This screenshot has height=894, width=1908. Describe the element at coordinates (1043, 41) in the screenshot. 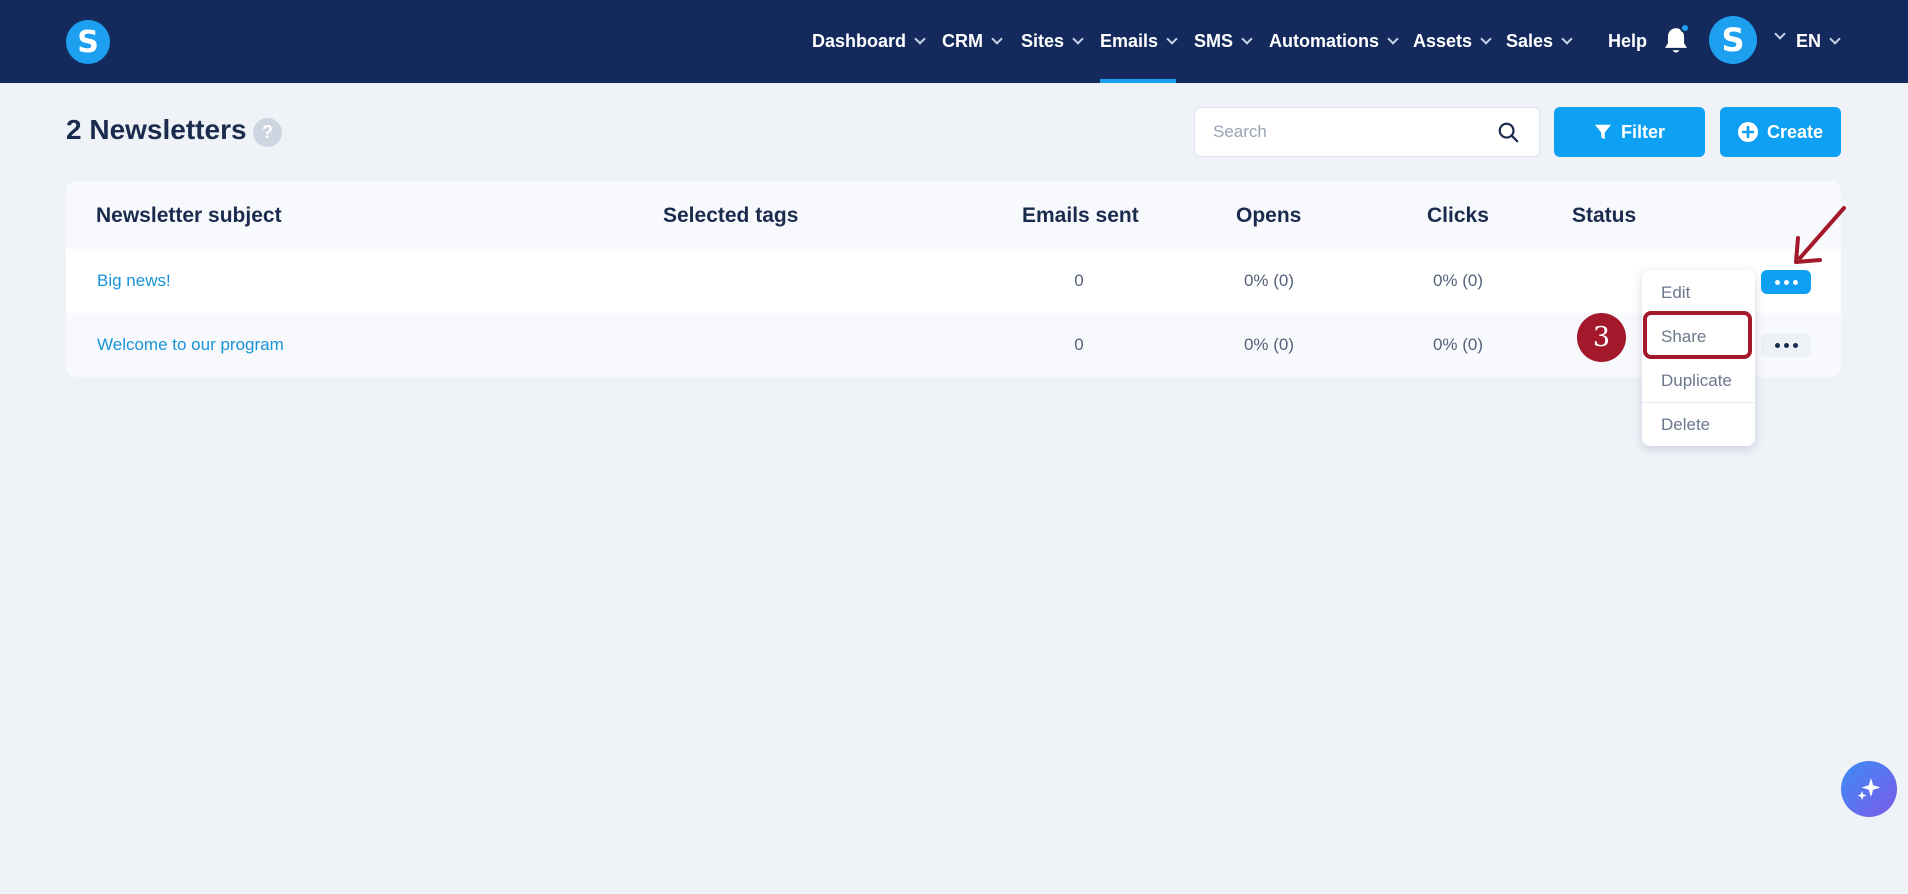

I see `nav-item-label: Sites` at that location.